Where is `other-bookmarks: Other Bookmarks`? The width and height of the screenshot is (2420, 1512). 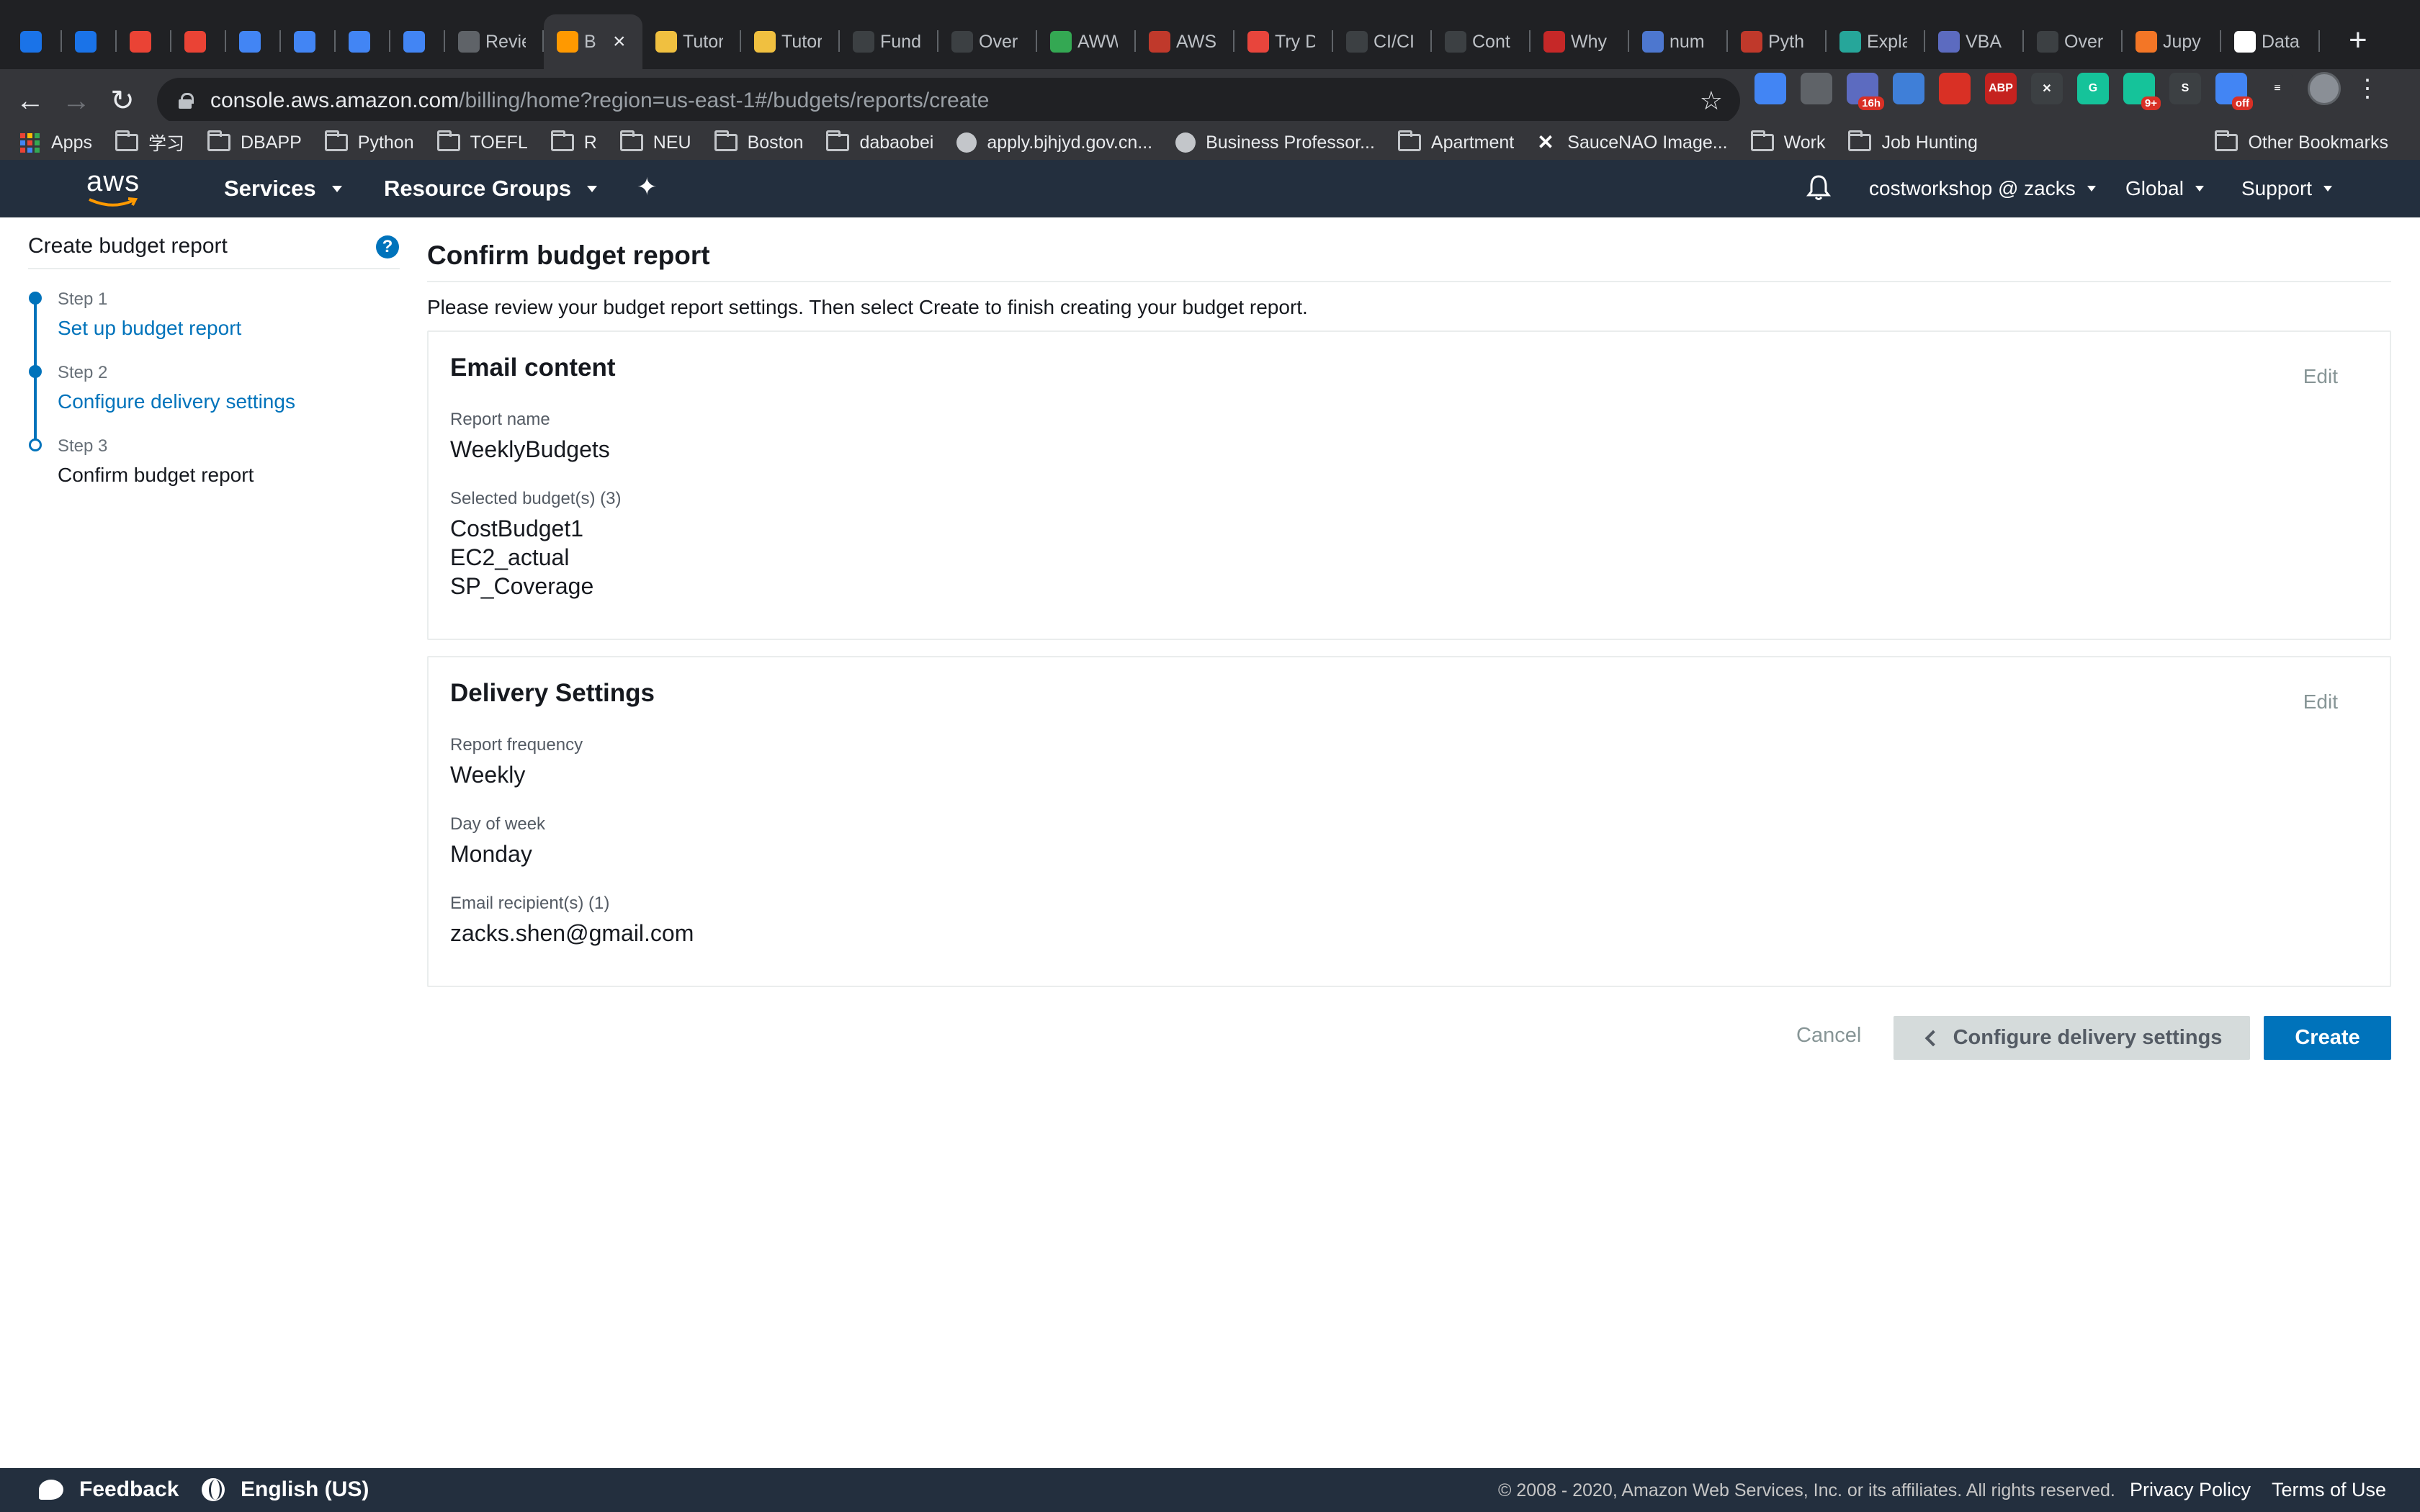
other-bookmarks: Other Bookmarks is located at coordinates (2301, 141).